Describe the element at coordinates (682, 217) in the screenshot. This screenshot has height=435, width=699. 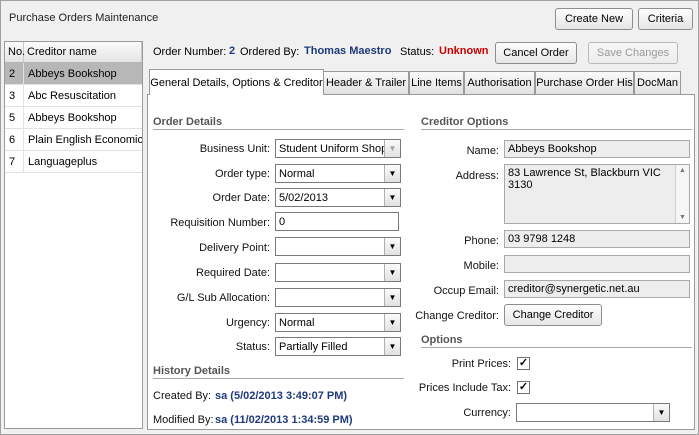
I see `scroll-down-icon: ▼` at that location.